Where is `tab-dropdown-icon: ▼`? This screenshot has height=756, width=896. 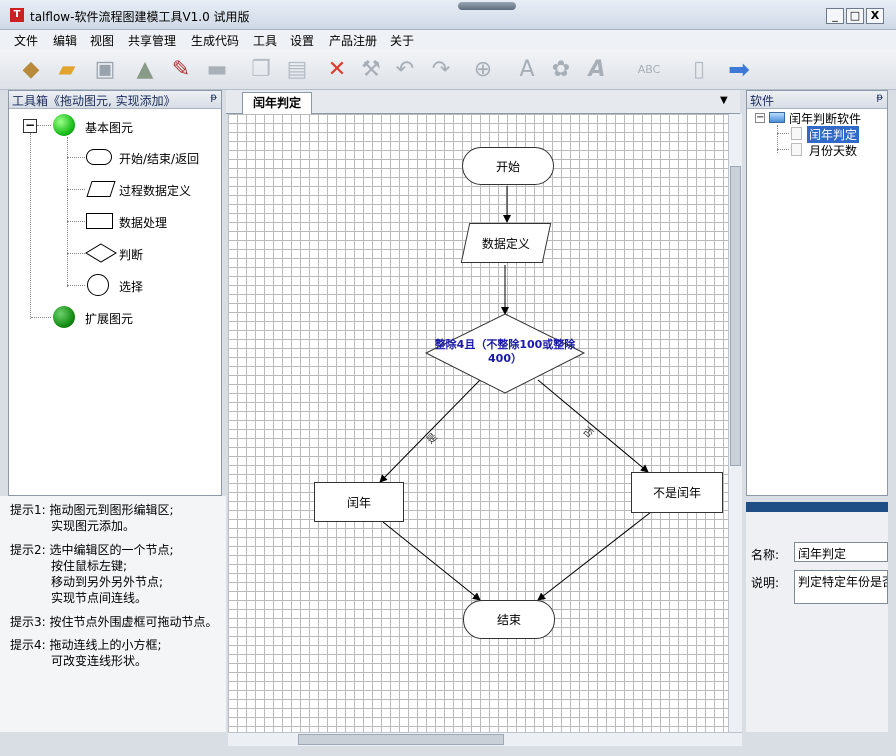
tab-dropdown-icon: ▼ is located at coordinates (724, 100).